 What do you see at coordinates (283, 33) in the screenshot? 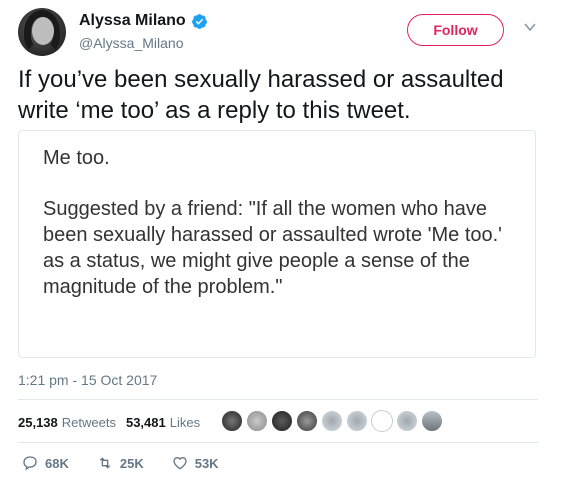
I see `tweet-header: Alyssa Milano @Alyssa_Milano Follow` at bounding box center [283, 33].